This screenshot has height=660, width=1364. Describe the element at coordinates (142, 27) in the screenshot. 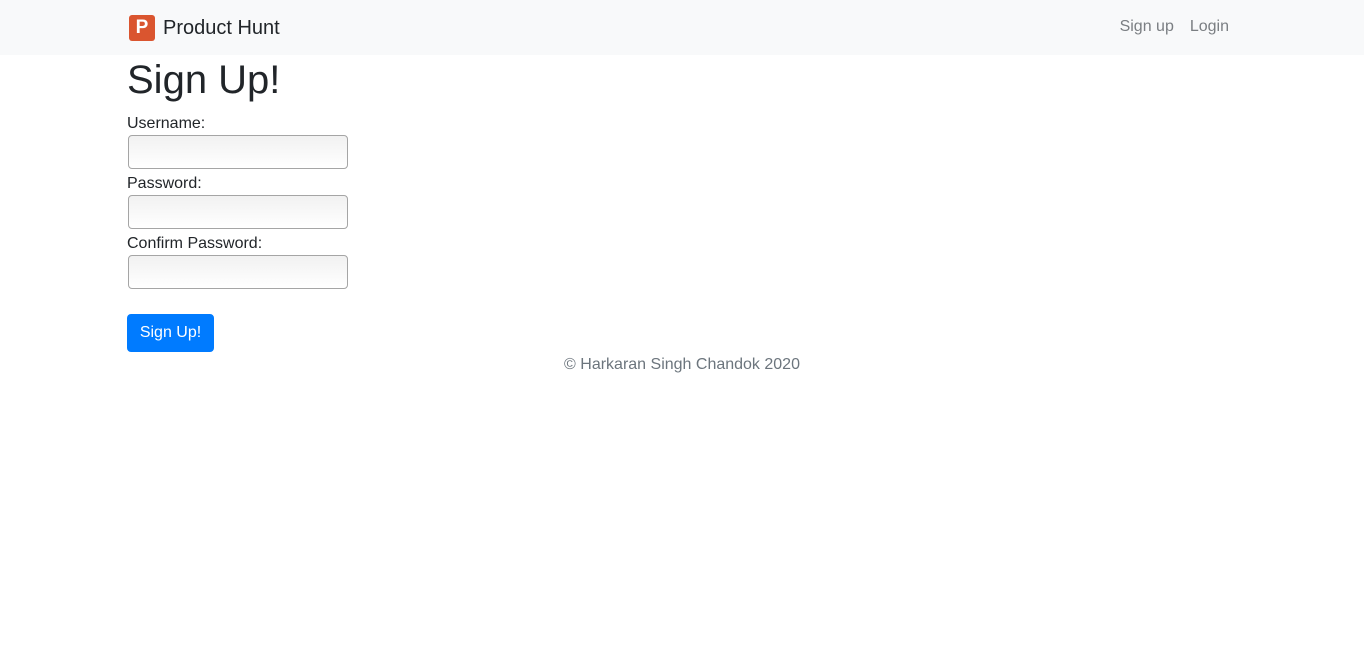

I see `product-hunt-logo-icon: P` at that location.